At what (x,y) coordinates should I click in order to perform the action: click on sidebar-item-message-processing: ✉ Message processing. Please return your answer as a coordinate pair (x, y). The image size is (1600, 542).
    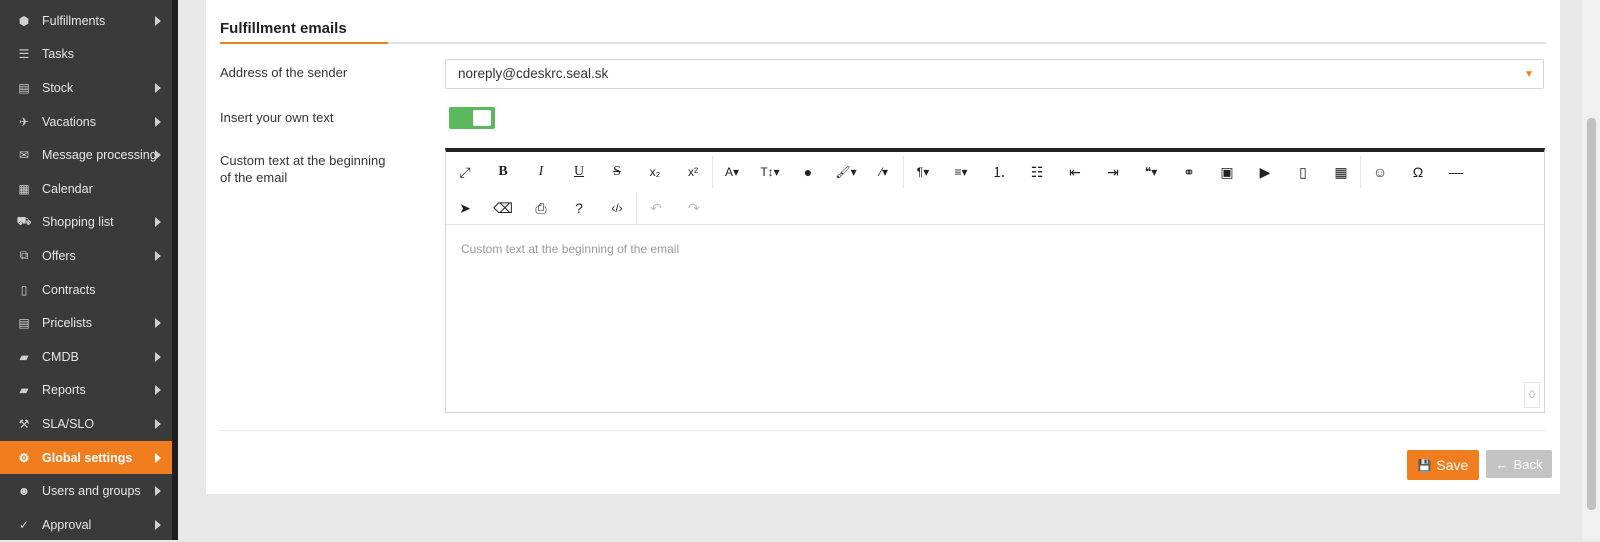
    Looking at the image, I should click on (86, 155).